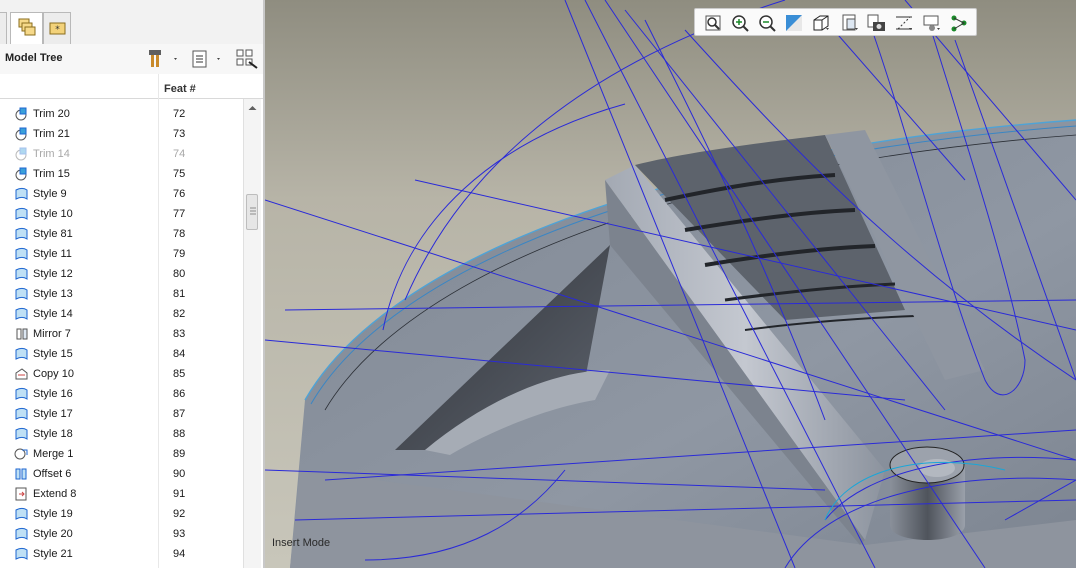  What do you see at coordinates (21, 374) in the screenshot?
I see `copy-icon` at bounding box center [21, 374].